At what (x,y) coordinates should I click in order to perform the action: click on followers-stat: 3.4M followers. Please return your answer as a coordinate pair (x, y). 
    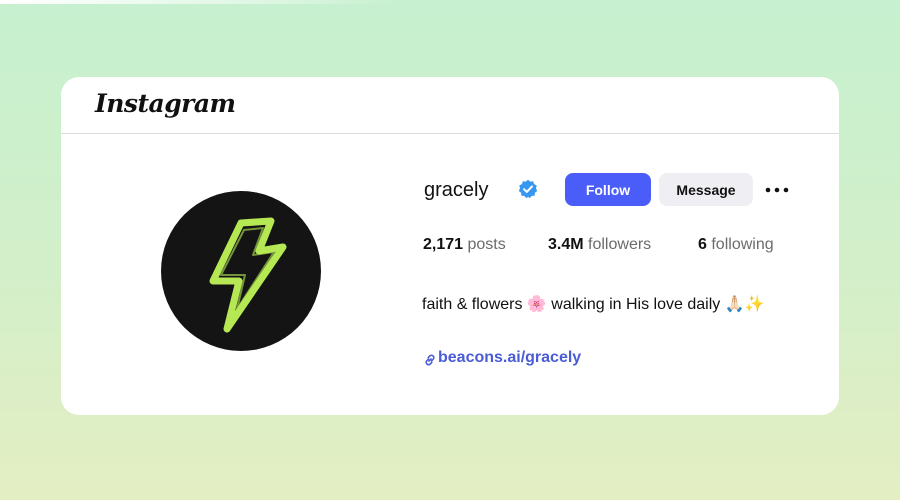
    Looking at the image, I should click on (599, 245).